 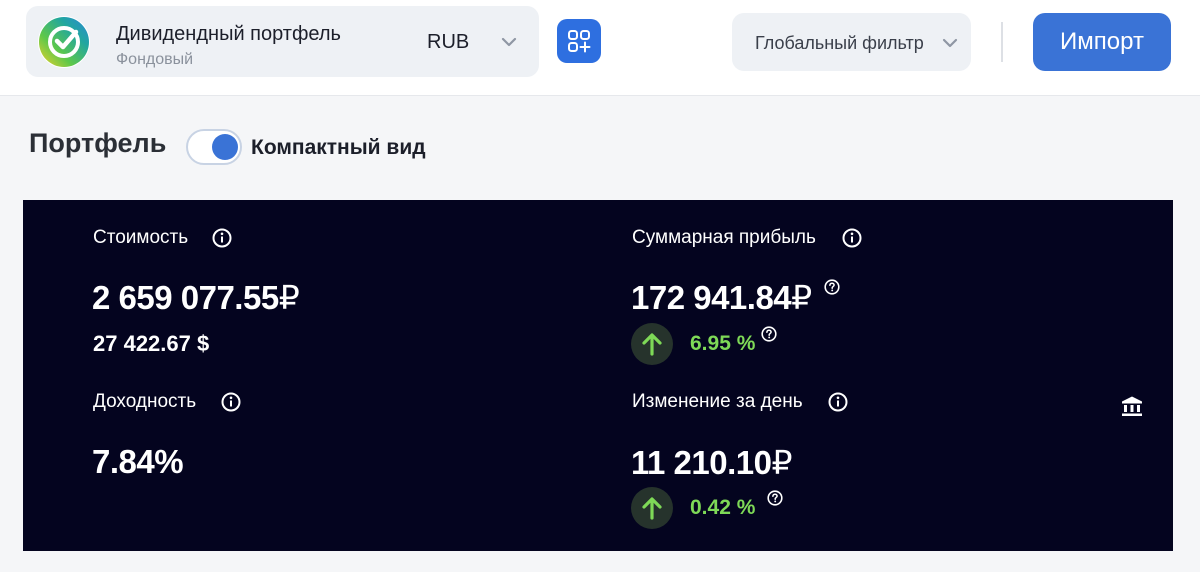 I want to click on sber-logo-icon, so click(x=64, y=42).